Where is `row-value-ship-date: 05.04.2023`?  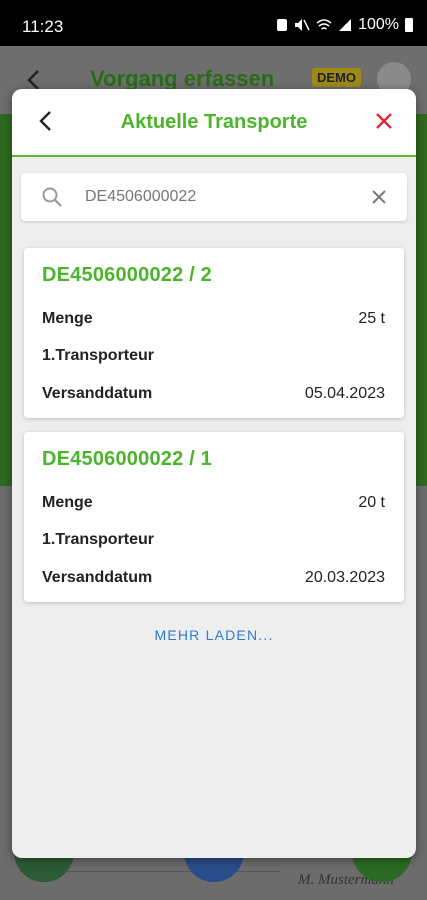 row-value-ship-date: 05.04.2023 is located at coordinates (344, 393).